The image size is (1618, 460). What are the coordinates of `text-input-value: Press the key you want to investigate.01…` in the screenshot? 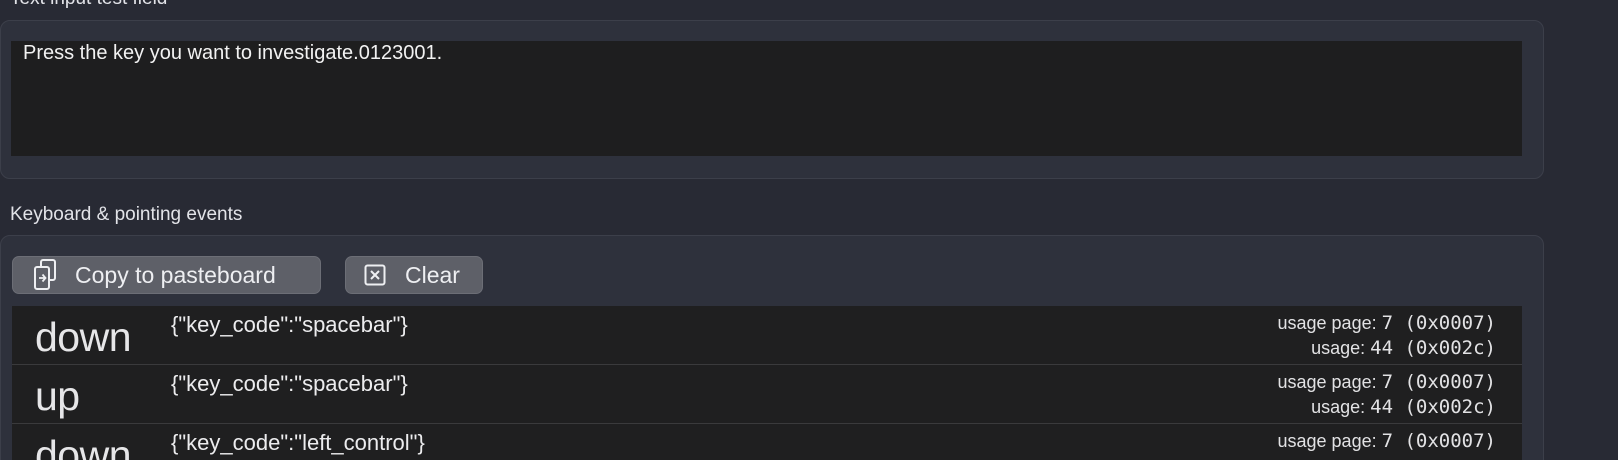 It's located at (233, 53).